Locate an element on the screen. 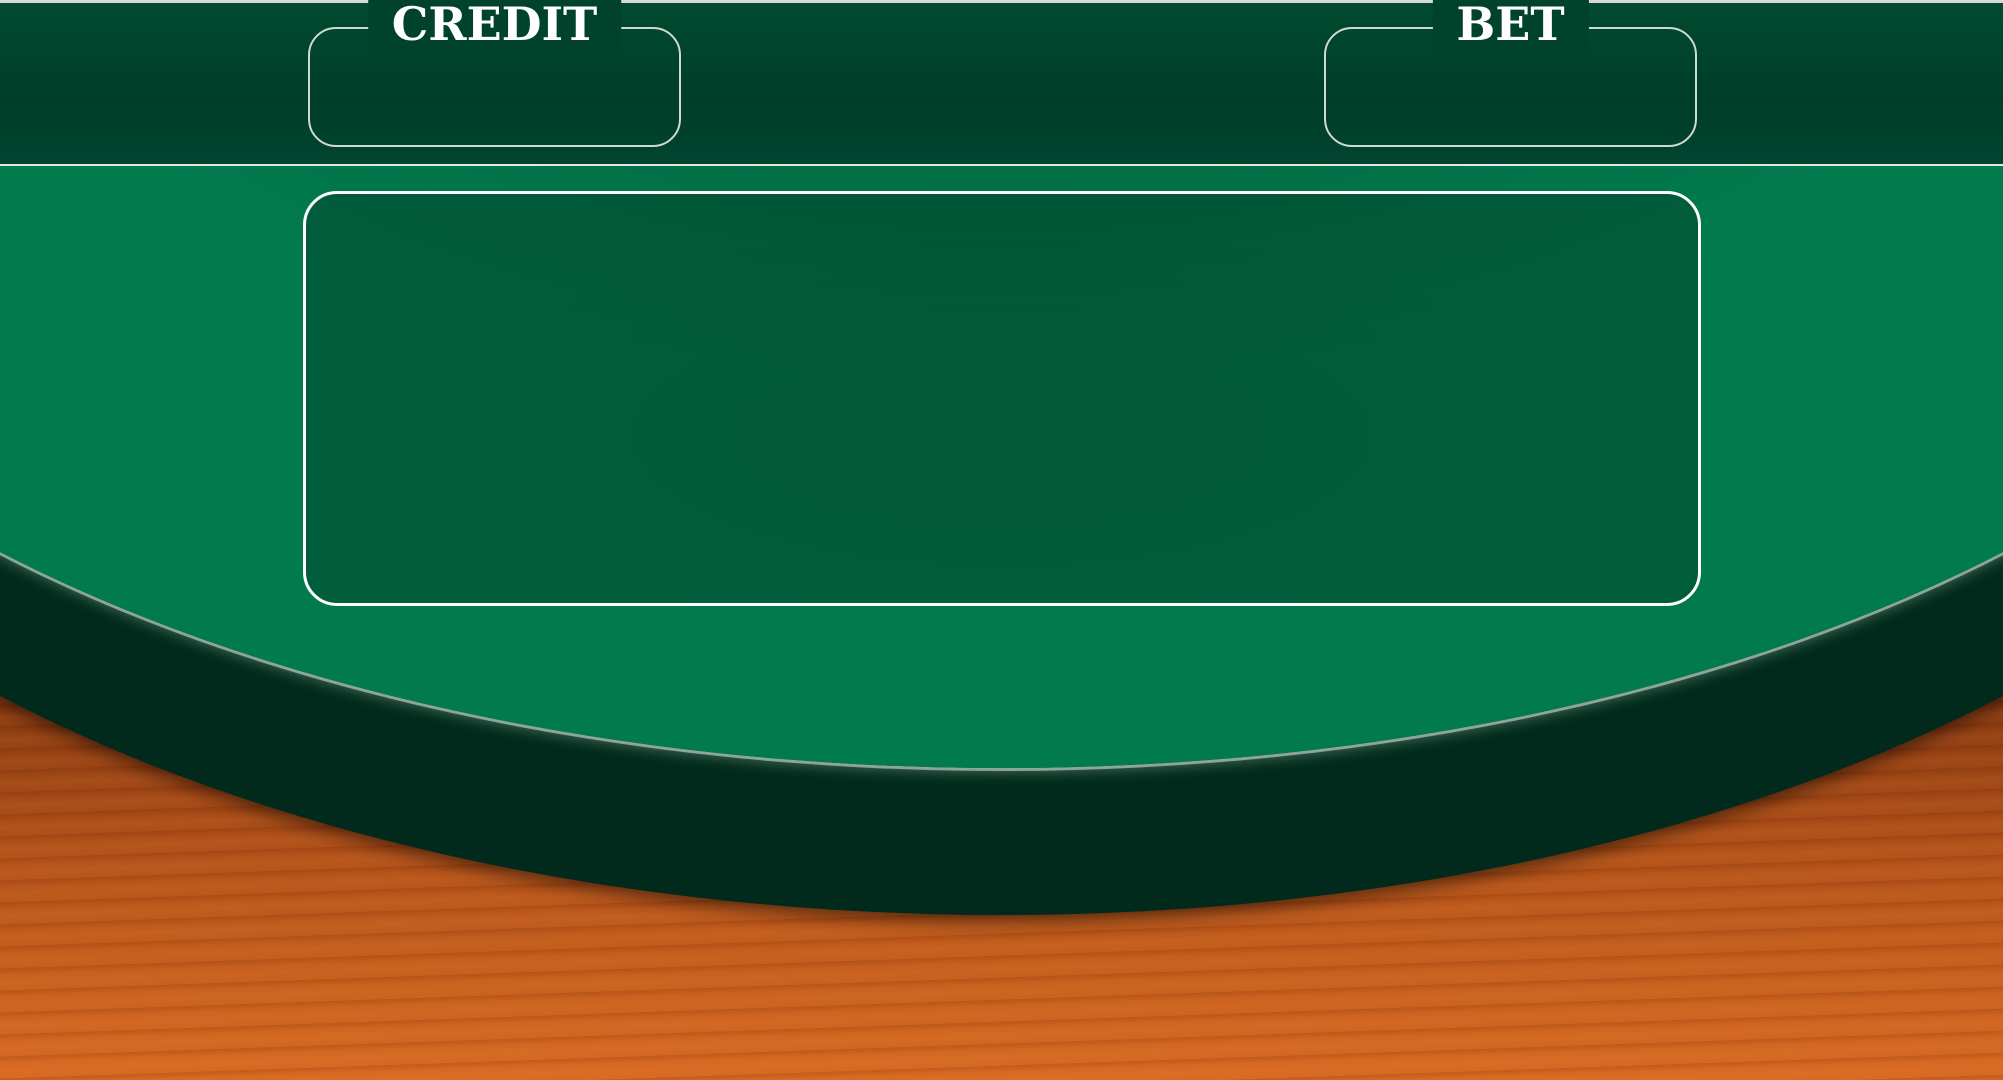 Image resolution: width=2003 pixels, height=1080 pixels. credit-display: CREDIT is located at coordinates (494, 73).